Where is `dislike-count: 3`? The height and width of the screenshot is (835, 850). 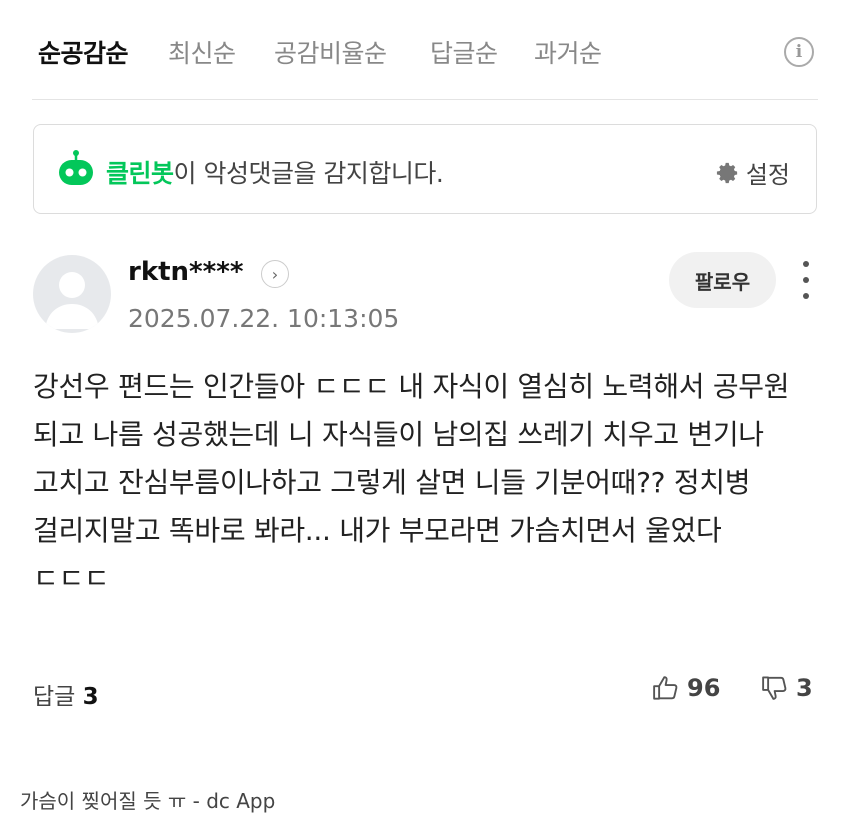
dislike-count: 3 is located at coordinates (804, 688).